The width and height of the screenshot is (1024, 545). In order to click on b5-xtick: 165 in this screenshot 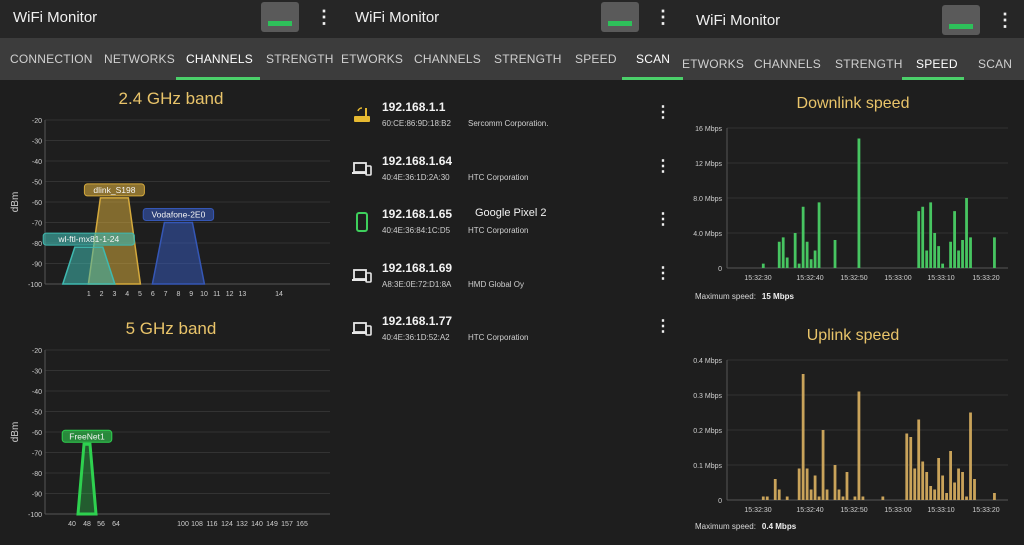, I will do `click(302, 524)`.